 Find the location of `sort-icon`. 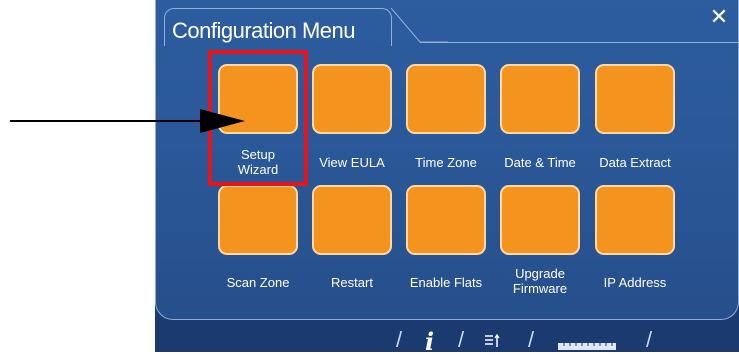

sort-icon is located at coordinates (493, 341).